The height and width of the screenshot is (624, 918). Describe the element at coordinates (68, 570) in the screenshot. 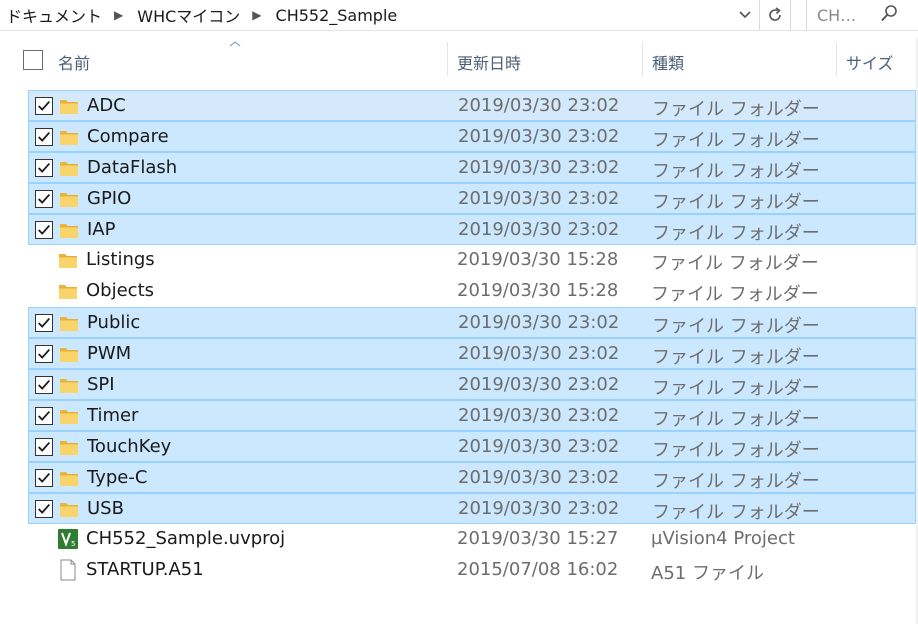

I see `document-icon` at that location.